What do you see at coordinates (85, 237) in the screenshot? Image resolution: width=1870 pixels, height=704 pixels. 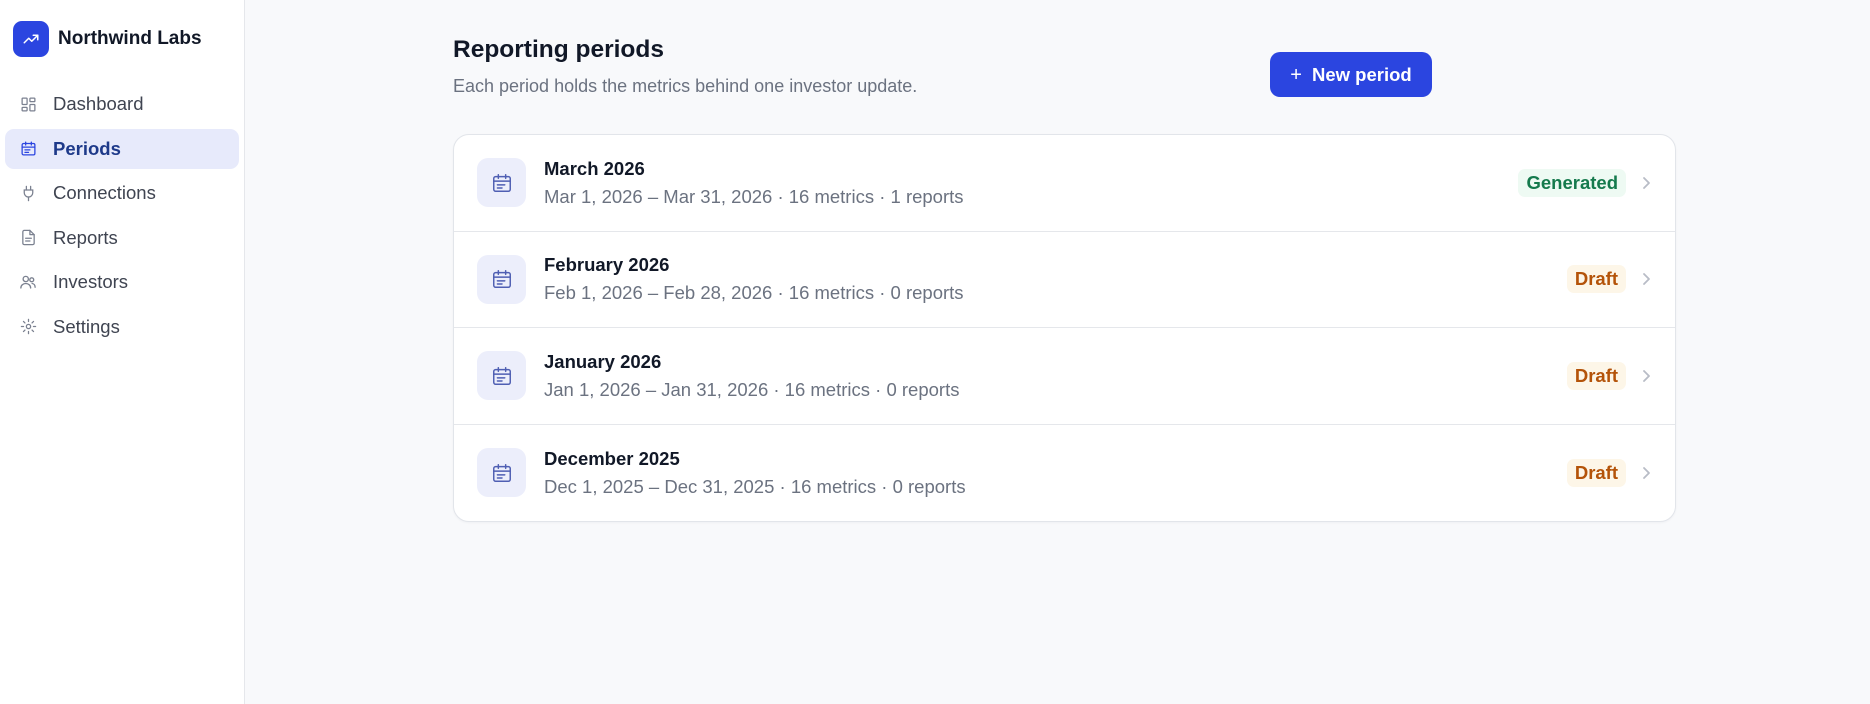 I see `sidebar-item-label: Reports` at bounding box center [85, 237].